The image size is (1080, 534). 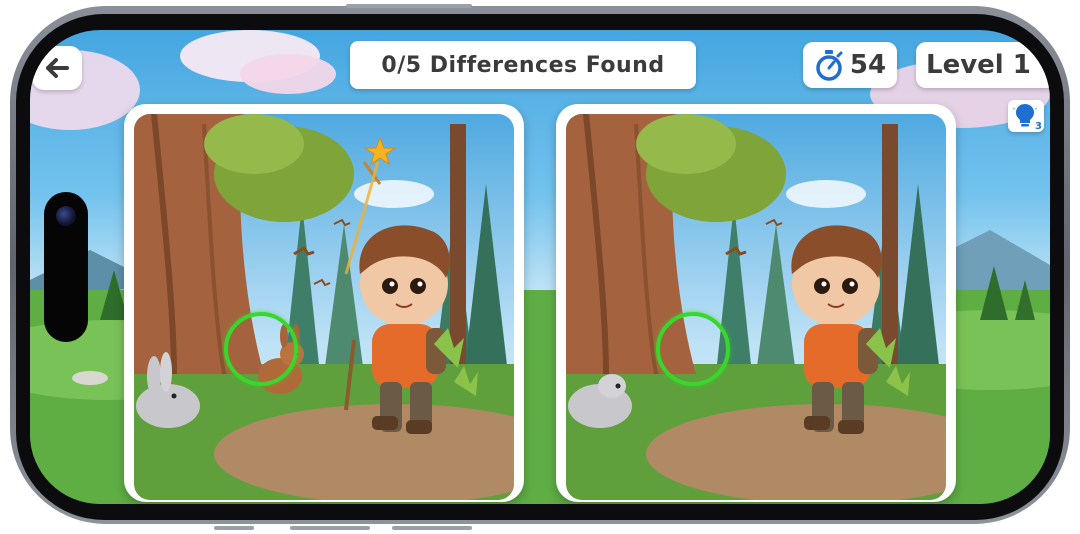 What do you see at coordinates (409, 6) in the screenshot?
I see `phone-top-button` at bounding box center [409, 6].